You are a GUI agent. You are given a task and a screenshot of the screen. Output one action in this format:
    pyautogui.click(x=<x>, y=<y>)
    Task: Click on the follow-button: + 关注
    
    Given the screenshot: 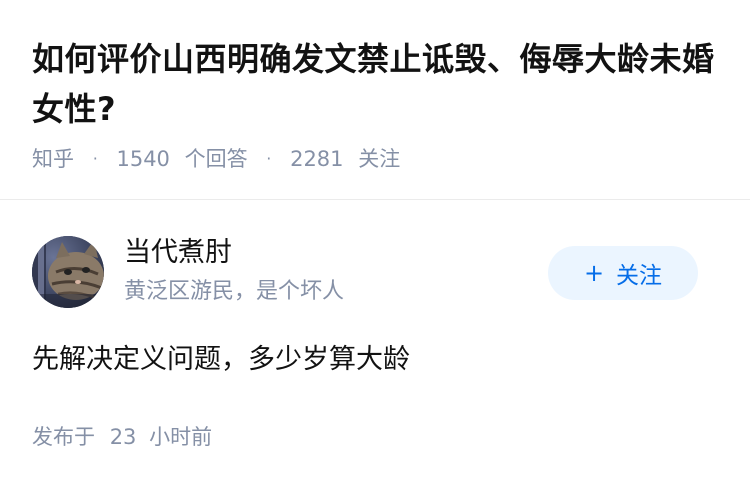 What is the action you would take?
    pyautogui.click(x=623, y=273)
    